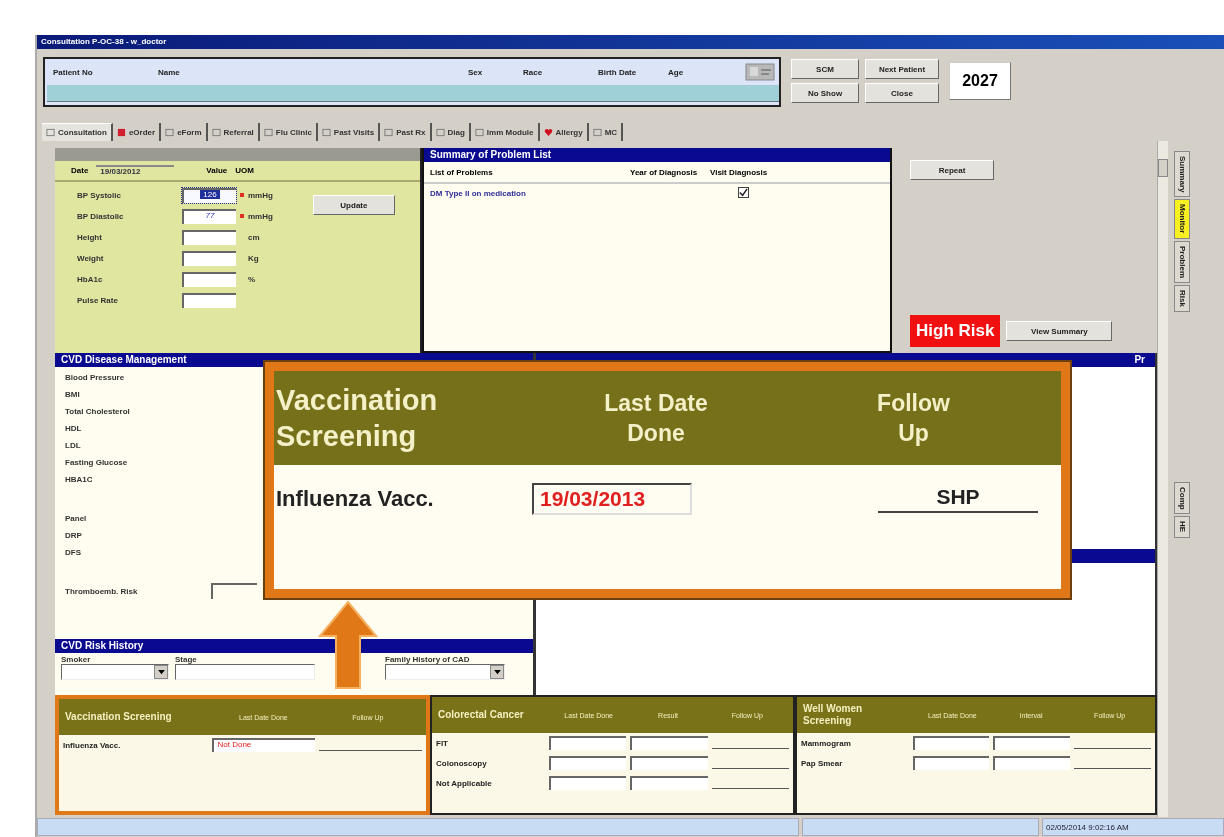 This screenshot has height=837, width=1224. Describe the element at coordinates (548, 132) in the screenshot. I see `heart-icon` at that location.